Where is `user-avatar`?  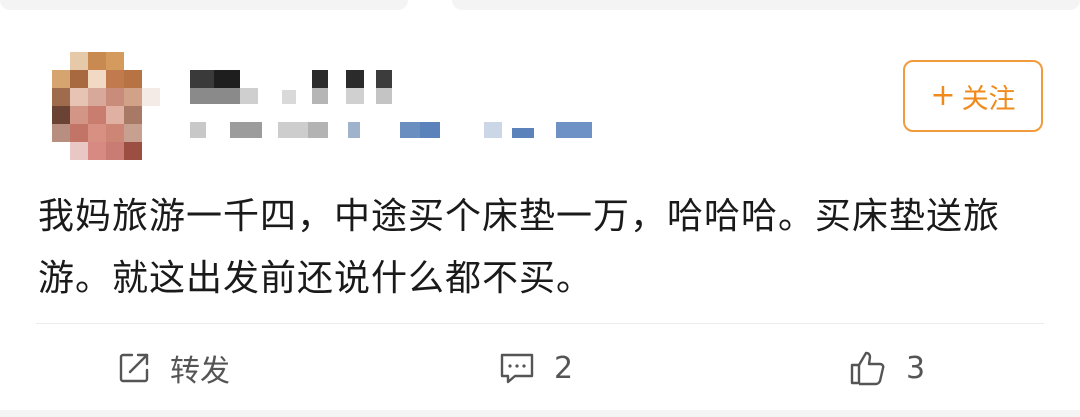
user-avatar is located at coordinates (106, 106).